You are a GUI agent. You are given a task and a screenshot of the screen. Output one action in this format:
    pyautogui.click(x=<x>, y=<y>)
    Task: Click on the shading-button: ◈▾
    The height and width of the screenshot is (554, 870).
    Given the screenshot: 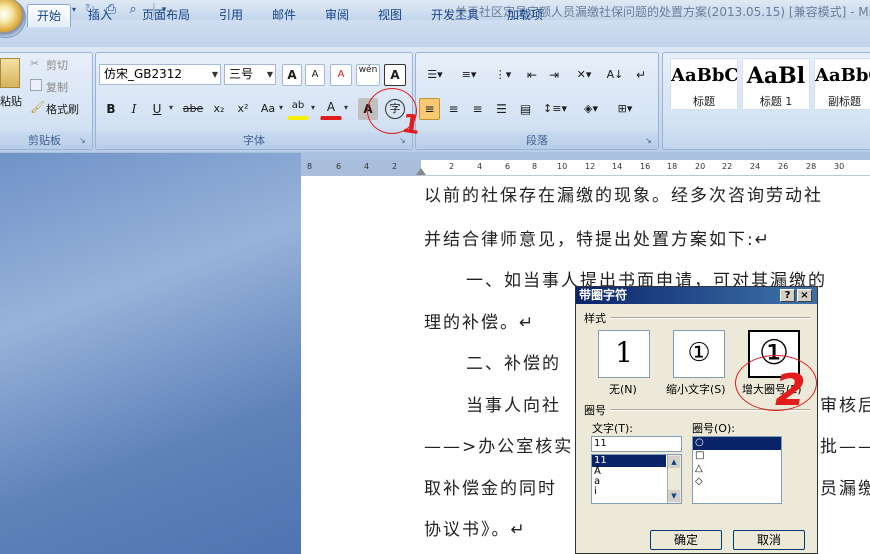 What is the action you would take?
    pyautogui.click(x=591, y=109)
    